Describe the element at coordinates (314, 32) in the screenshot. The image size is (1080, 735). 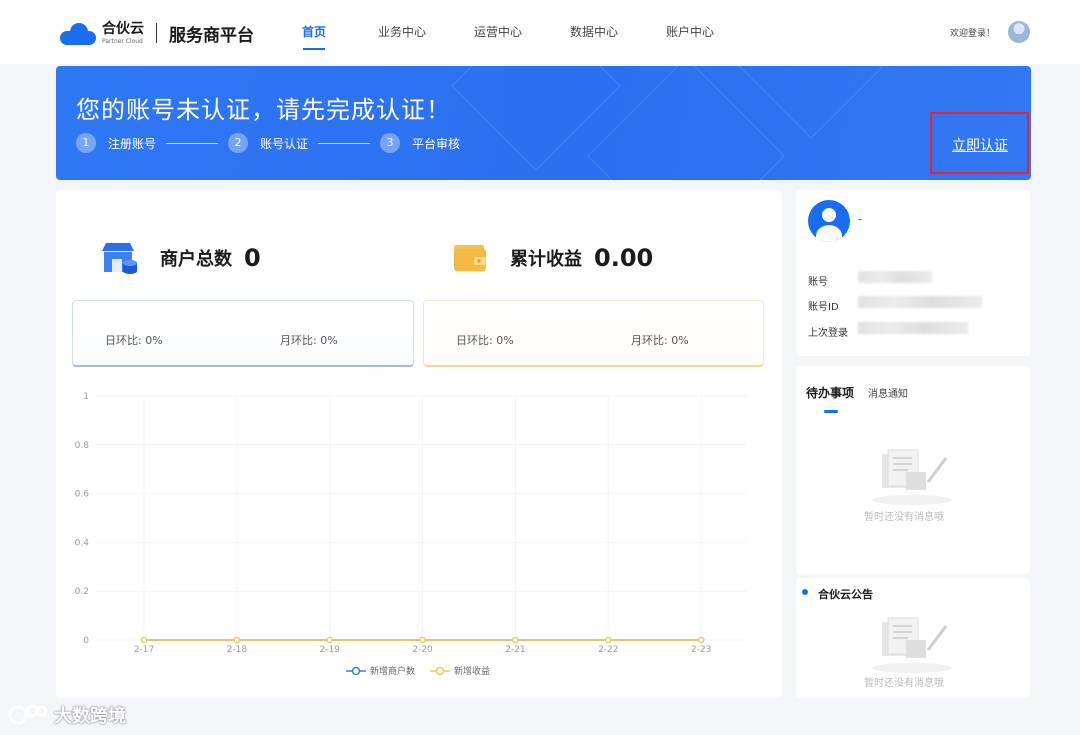
I see `nav-home: 首页` at that location.